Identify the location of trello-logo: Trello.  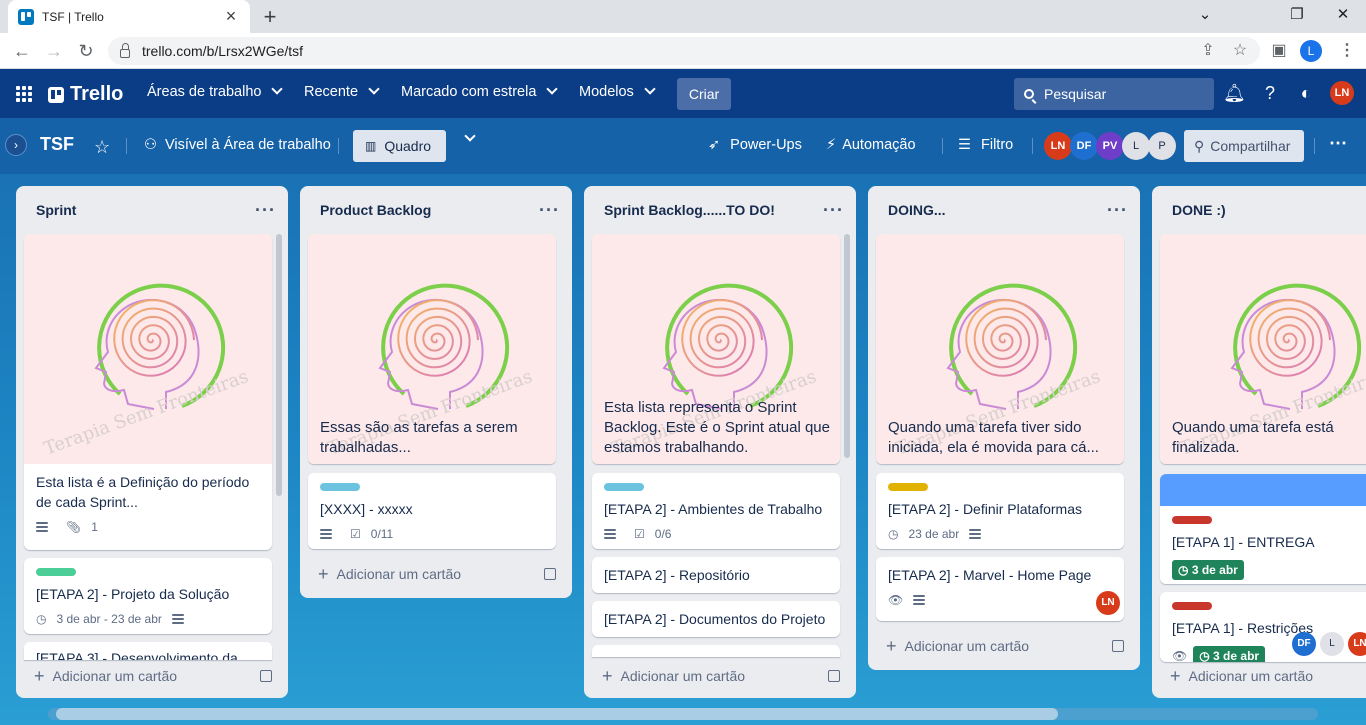
(85, 94).